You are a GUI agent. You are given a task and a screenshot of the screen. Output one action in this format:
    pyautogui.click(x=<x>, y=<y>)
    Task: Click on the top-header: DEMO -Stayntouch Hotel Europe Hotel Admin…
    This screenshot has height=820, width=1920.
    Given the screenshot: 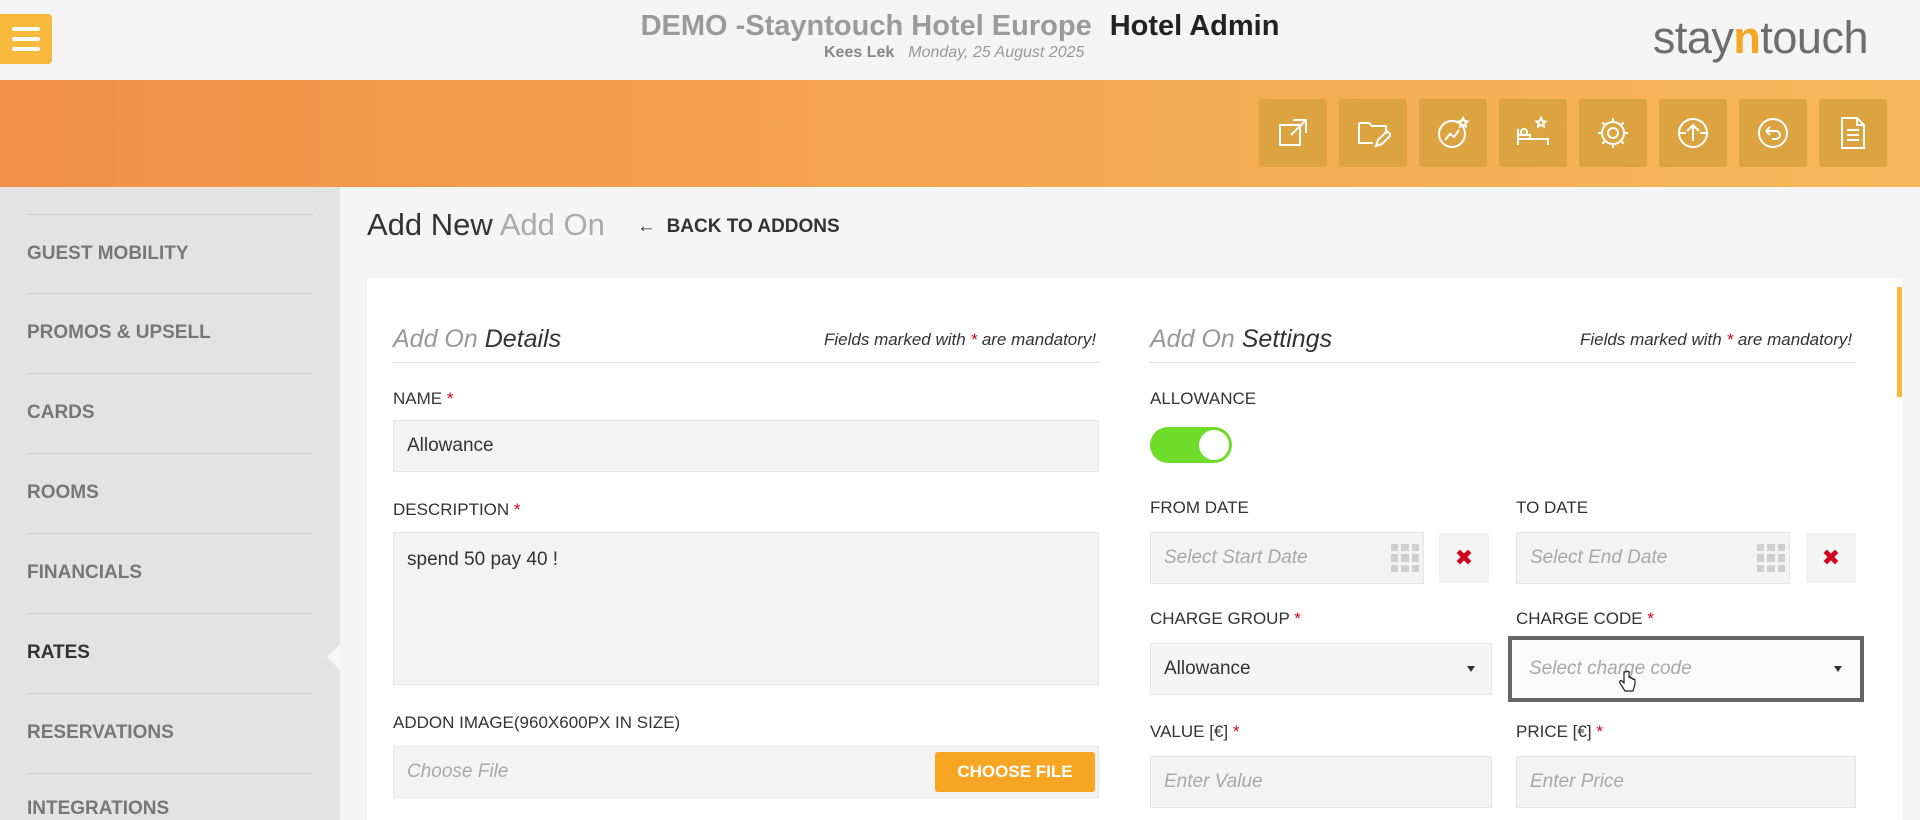 What is the action you would take?
    pyautogui.click(x=960, y=40)
    